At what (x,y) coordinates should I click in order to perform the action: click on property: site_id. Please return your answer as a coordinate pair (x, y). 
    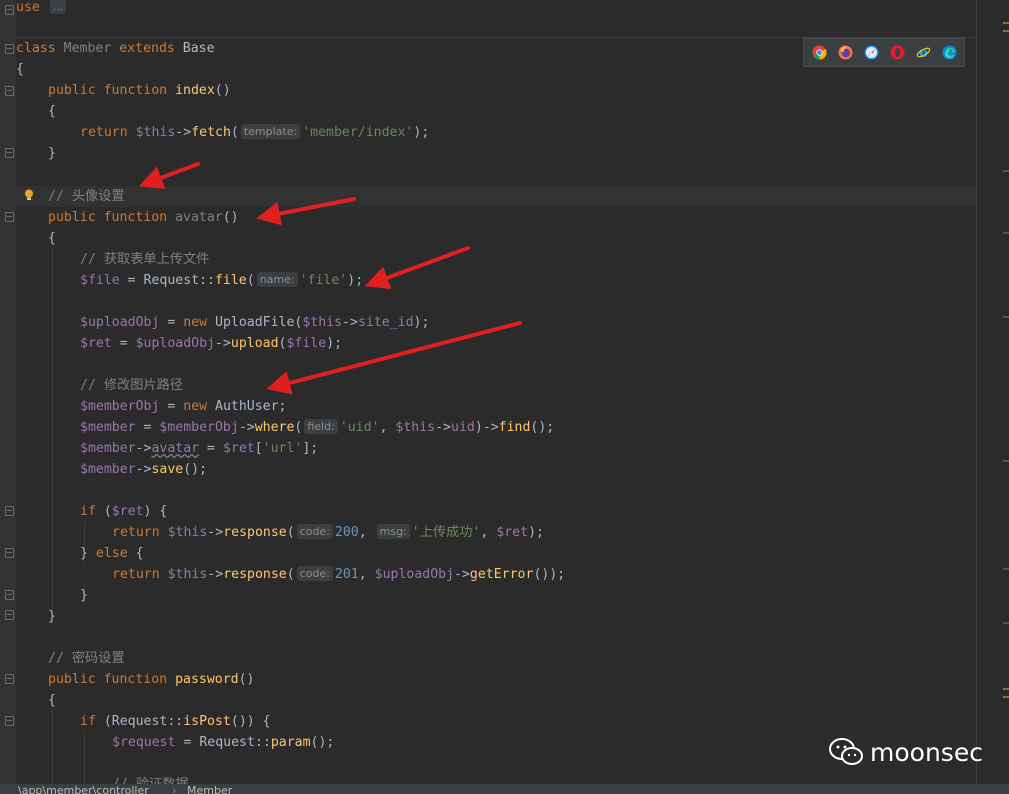
    Looking at the image, I should click on (385, 322).